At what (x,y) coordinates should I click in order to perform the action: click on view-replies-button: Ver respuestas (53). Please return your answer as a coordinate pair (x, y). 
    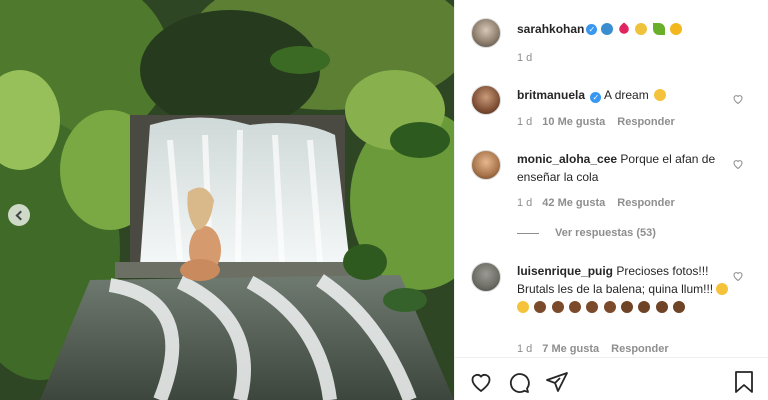
    Looking at the image, I should click on (586, 233).